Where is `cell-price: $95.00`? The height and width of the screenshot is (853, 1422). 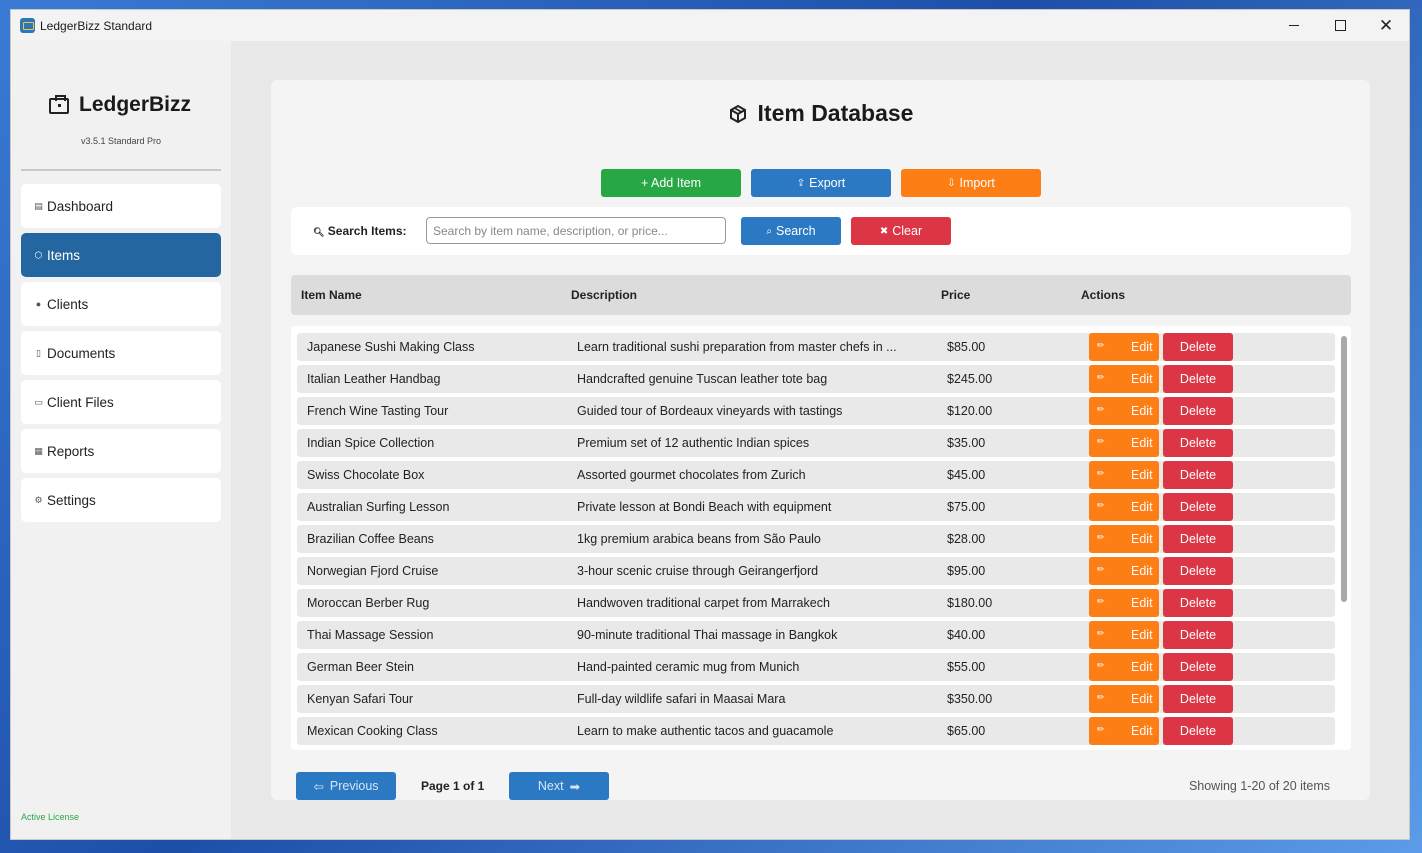 cell-price: $95.00 is located at coordinates (966, 571).